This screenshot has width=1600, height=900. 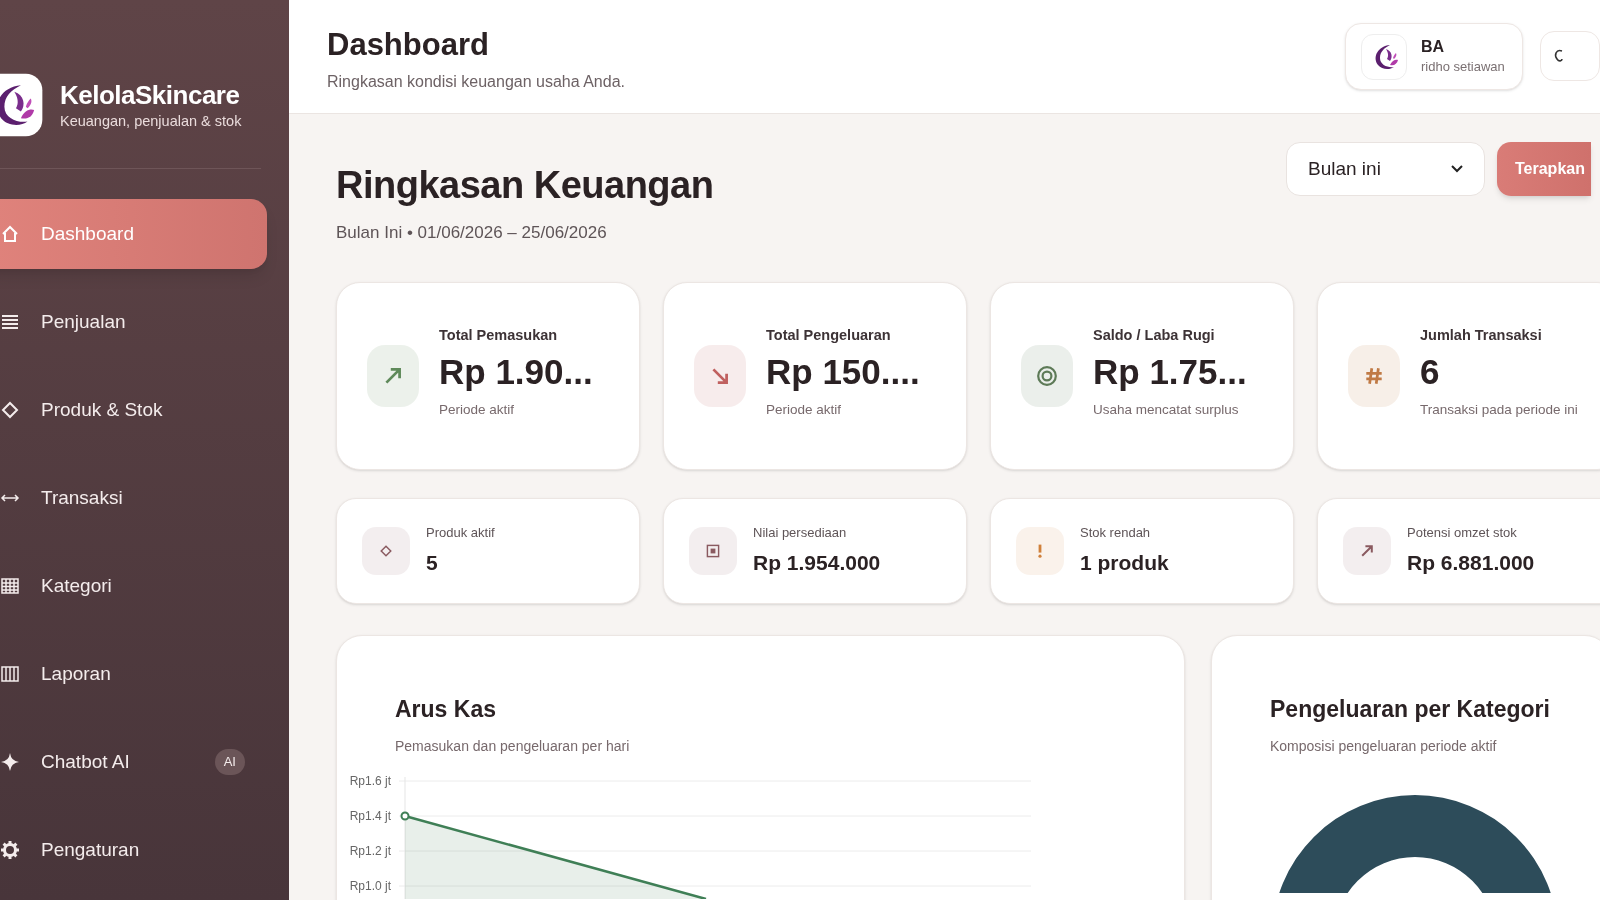 I want to click on stat-value: Rp 1.954.000, so click(x=817, y=562).